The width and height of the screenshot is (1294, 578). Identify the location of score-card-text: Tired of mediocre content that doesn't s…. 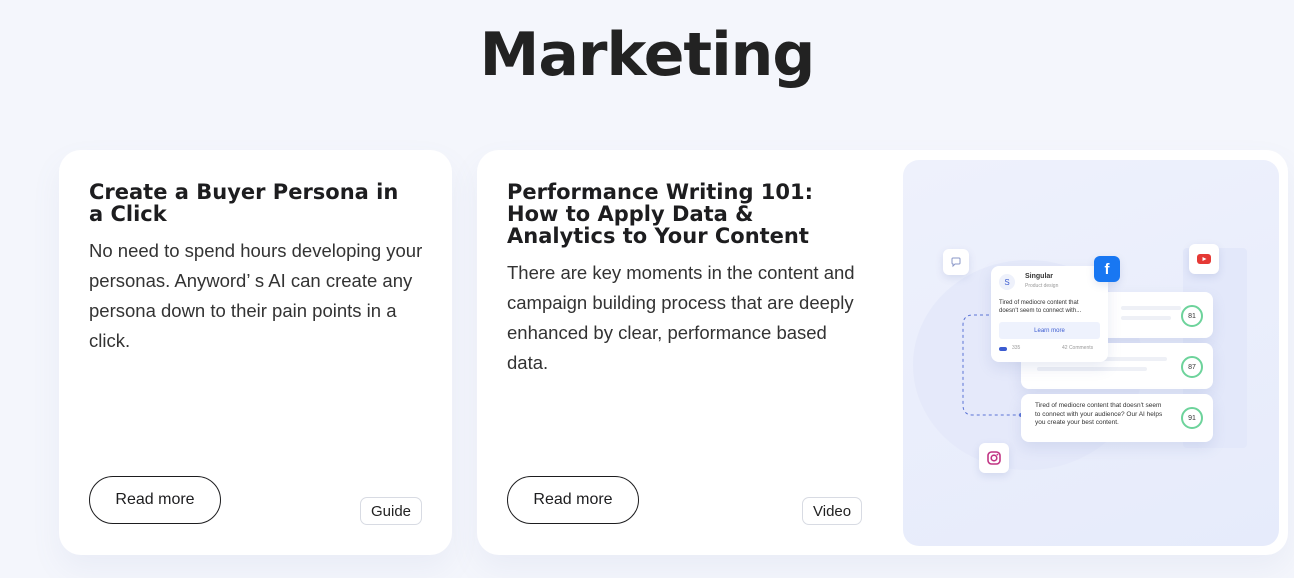
(1099, 414).